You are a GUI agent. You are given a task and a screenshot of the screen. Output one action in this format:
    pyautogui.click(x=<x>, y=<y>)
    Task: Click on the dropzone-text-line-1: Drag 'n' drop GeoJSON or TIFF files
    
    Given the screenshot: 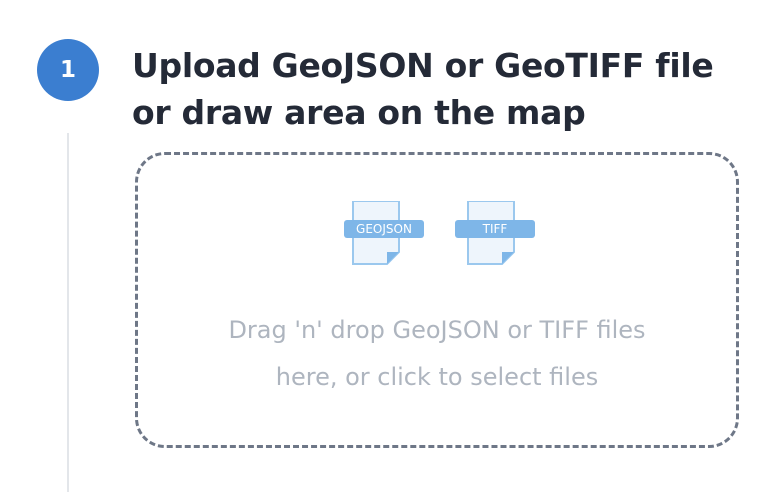 What is the action you would take?
    pyautogui.click(x=437, y=330)
    